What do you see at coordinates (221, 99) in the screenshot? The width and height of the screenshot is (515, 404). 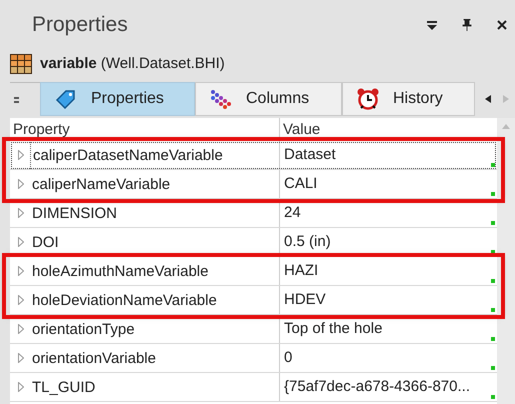 I see `beads-icon` at bounding box center [221, 99].